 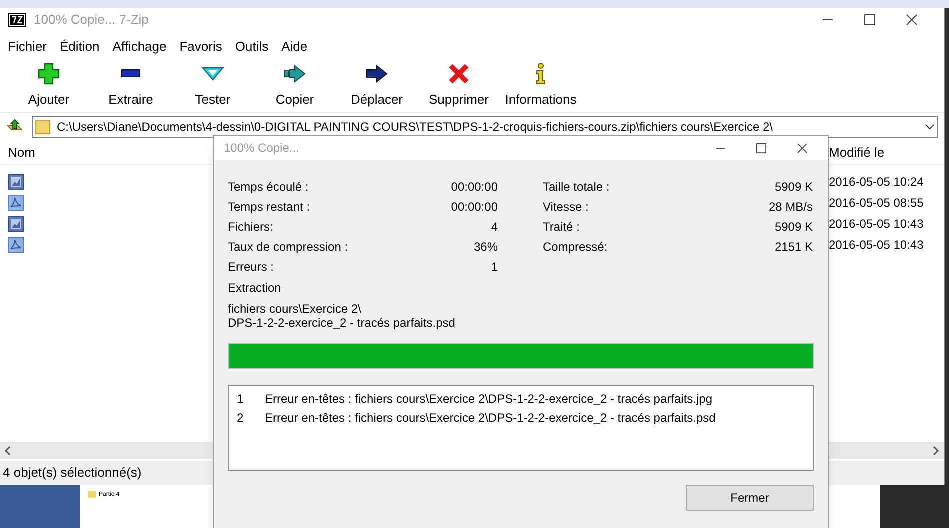 I want to click on stat-label: Traité :, so click(x=561, y=227).